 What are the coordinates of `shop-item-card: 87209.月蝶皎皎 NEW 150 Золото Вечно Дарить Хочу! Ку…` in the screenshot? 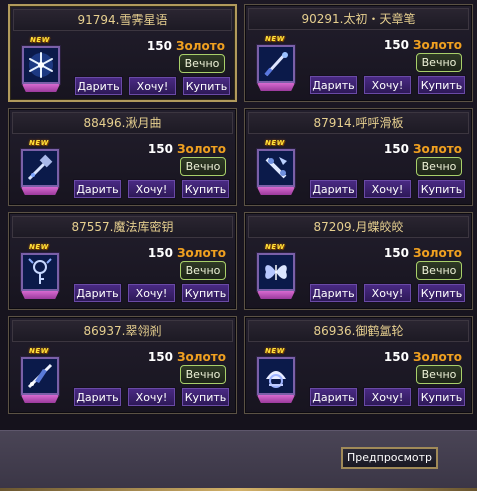 It's located at (358, 261).